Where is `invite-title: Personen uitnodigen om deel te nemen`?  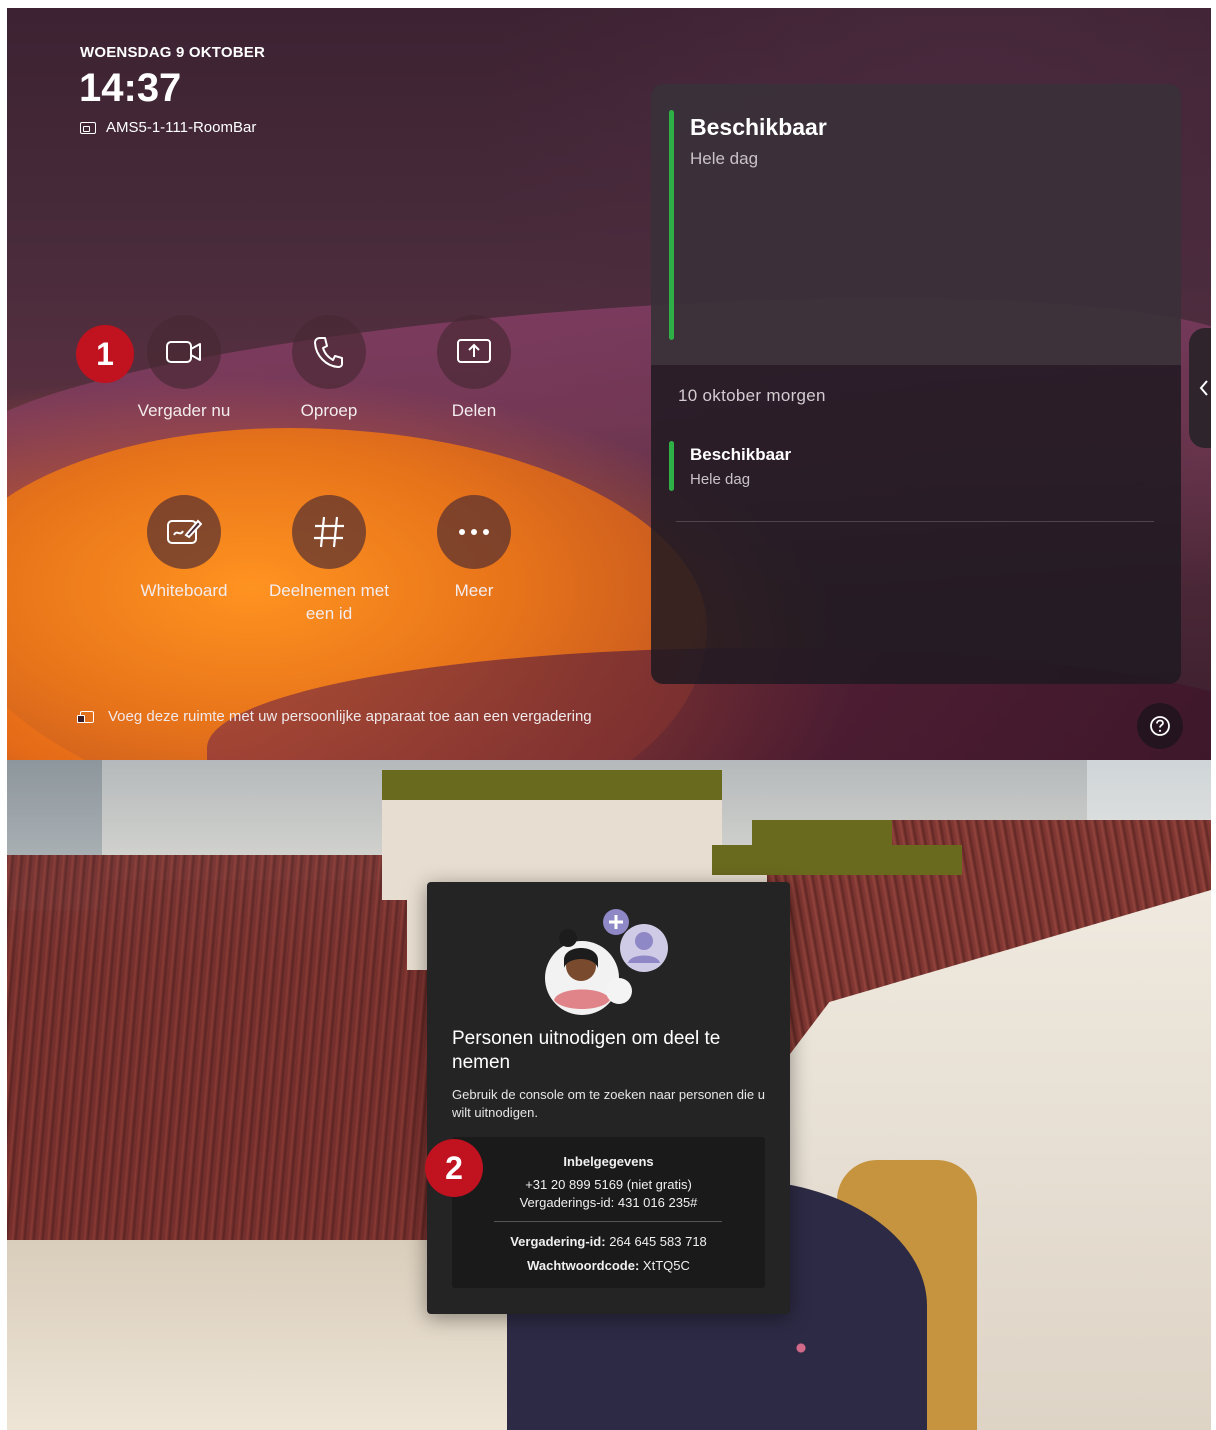 invite-title: Personen uitnodigen om deel te nemen is located at coordinates (586, 1050).